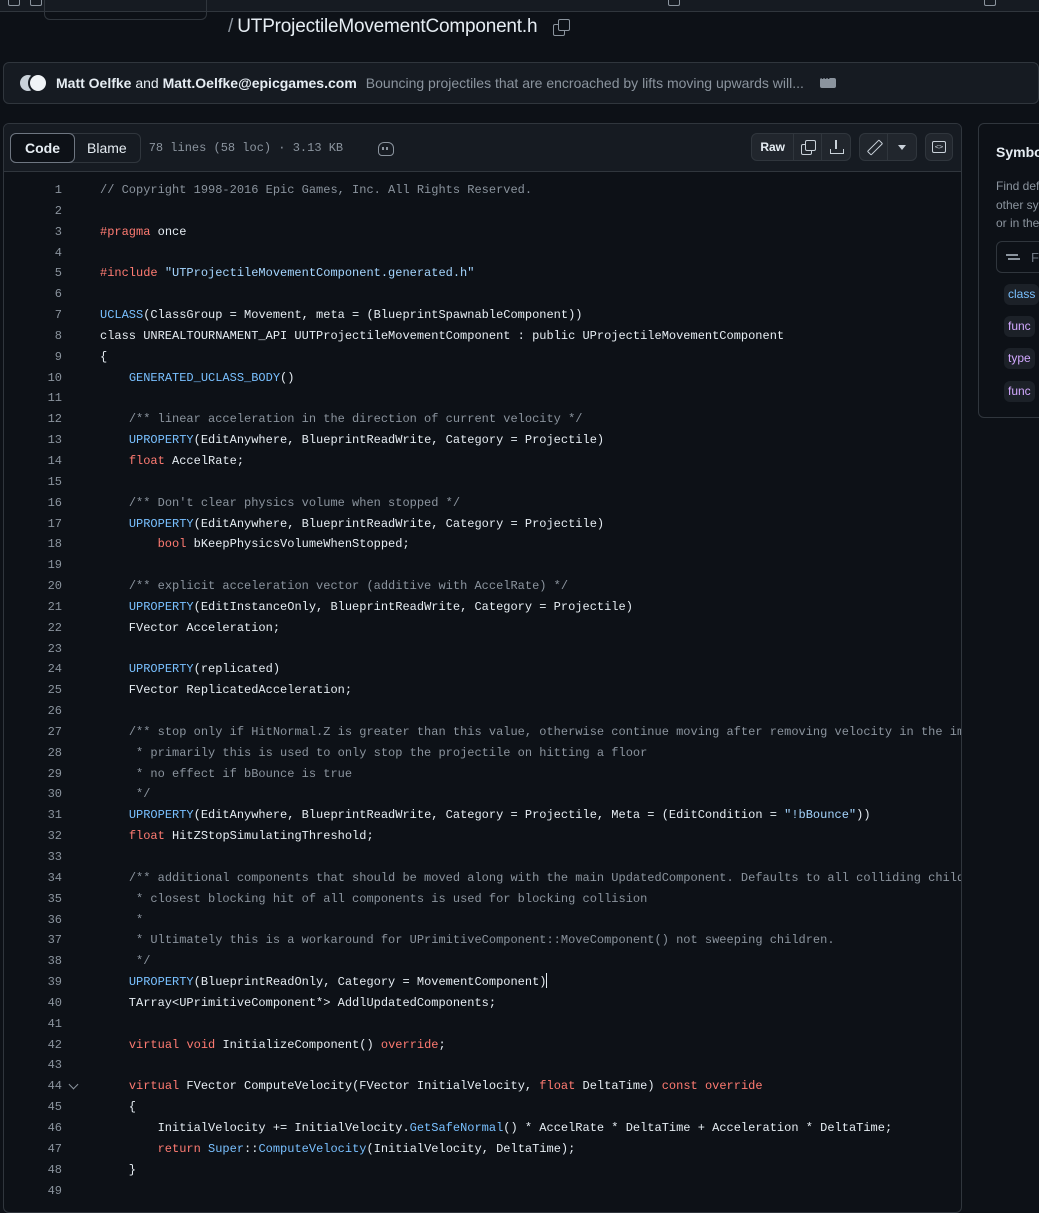 The width and height of the screenshot is (1039, 1213). Describe the element at coordinates (93, 83) in the screenshot. I see `author-link: Matt Oelfke` at that location.